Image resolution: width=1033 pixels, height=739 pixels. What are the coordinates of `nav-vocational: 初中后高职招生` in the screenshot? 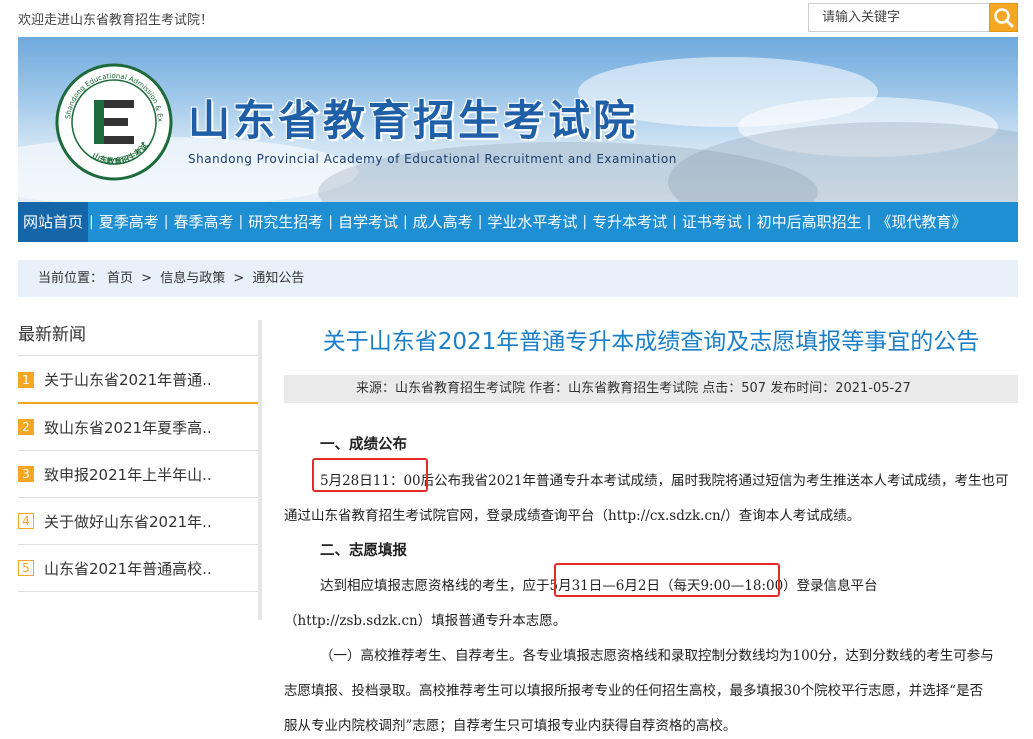 It's located at (809, 222).